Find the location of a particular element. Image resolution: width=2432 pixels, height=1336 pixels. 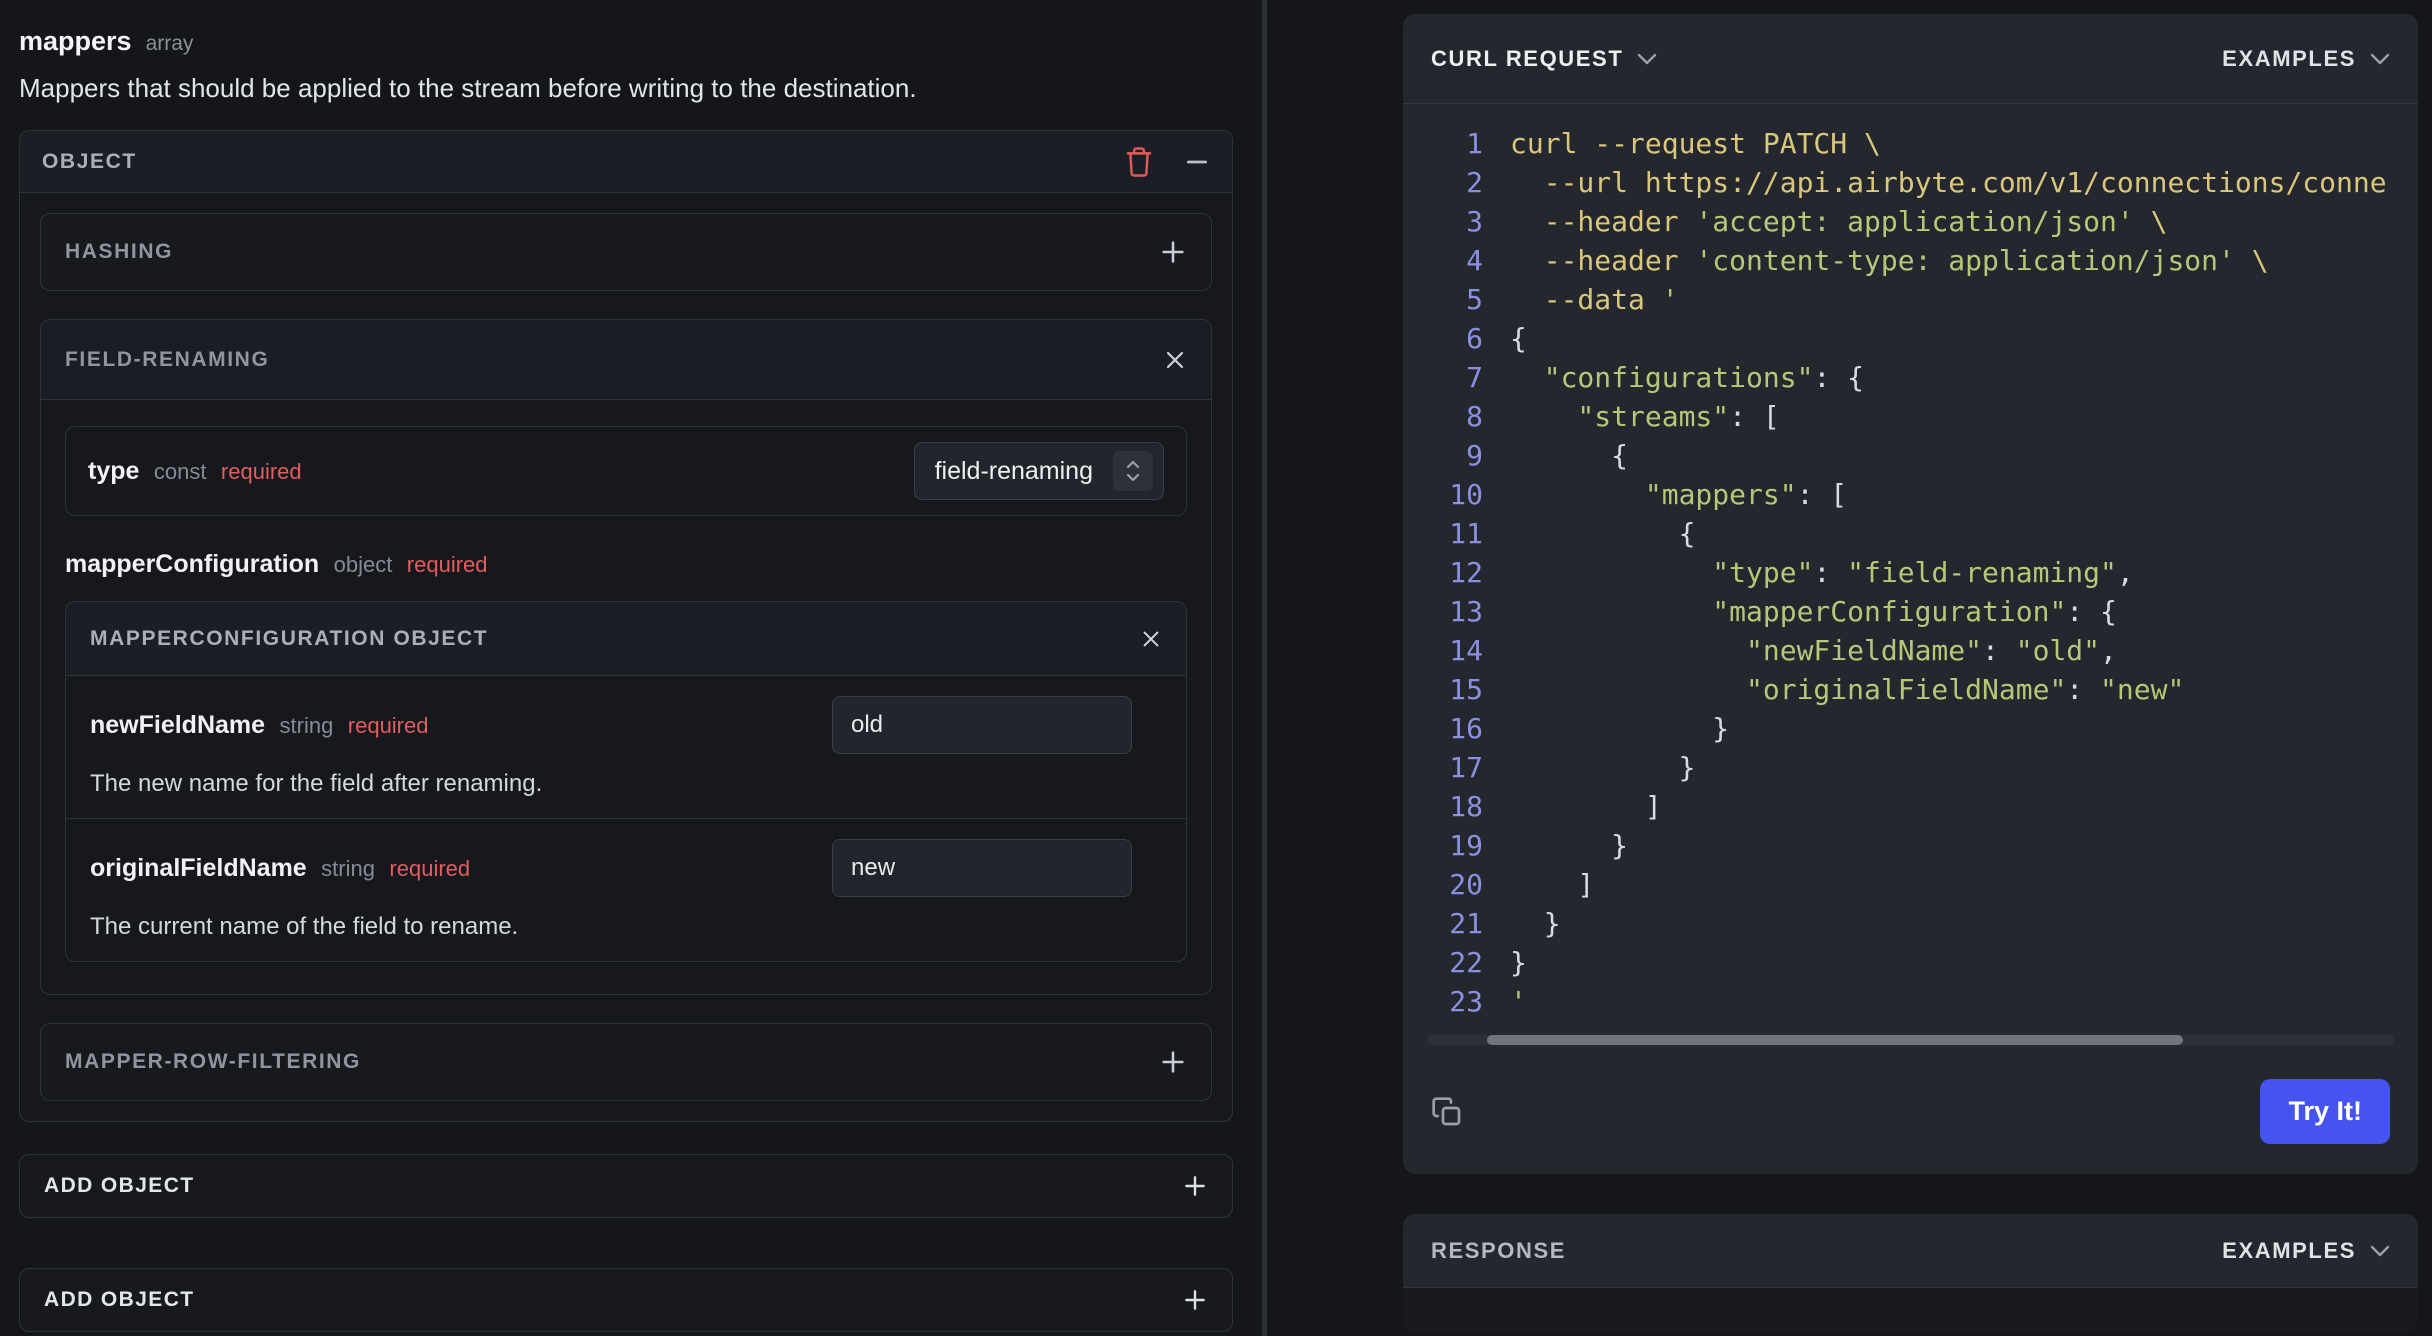

response-examples-dropdown: EXAMPLES is located at coordinates (2306, 1251).